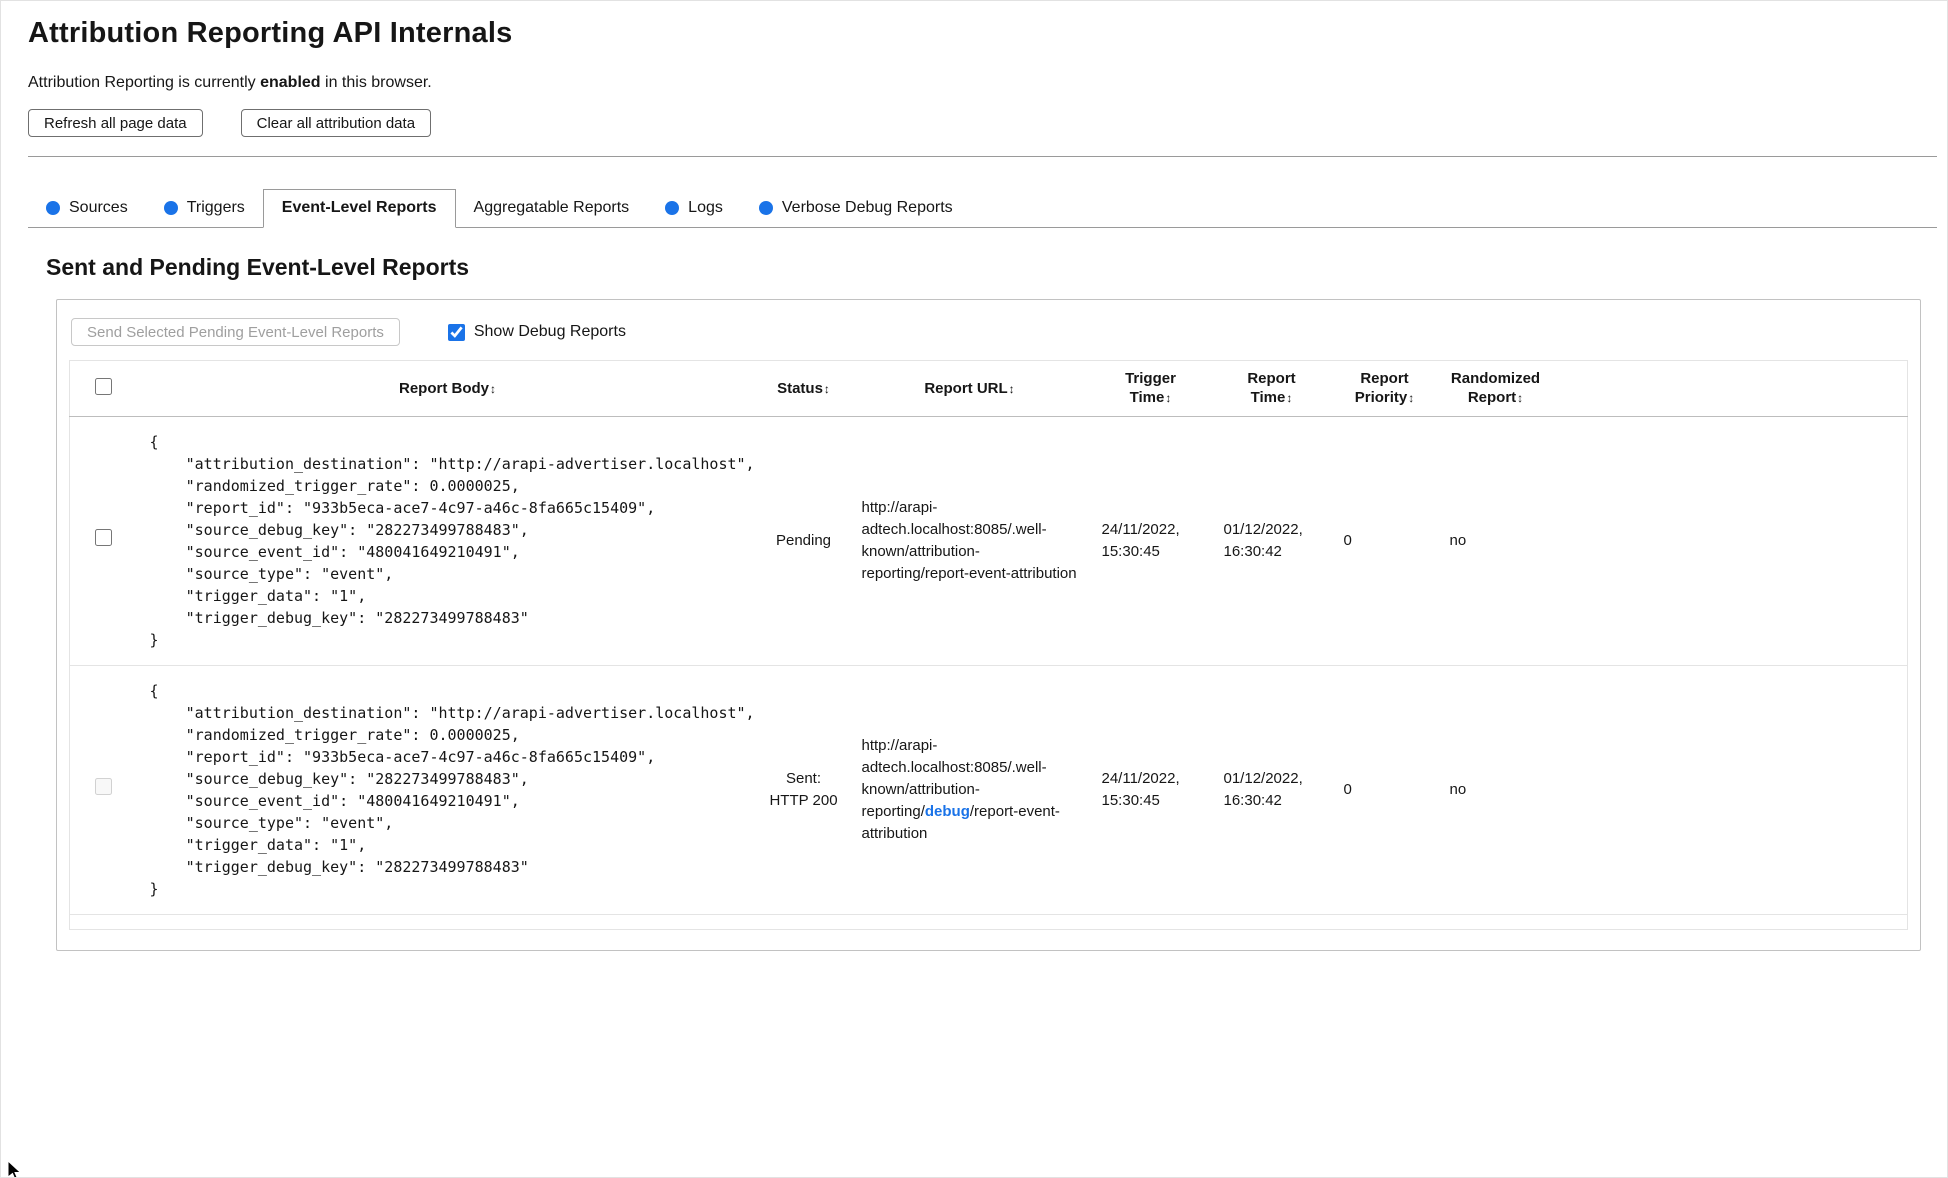 This screenshot has width=1948, height=1178. Describe the element at coordinates (867, 207) in the screenshot. I see `tab-label: Verbose Debug Reports` at that location.